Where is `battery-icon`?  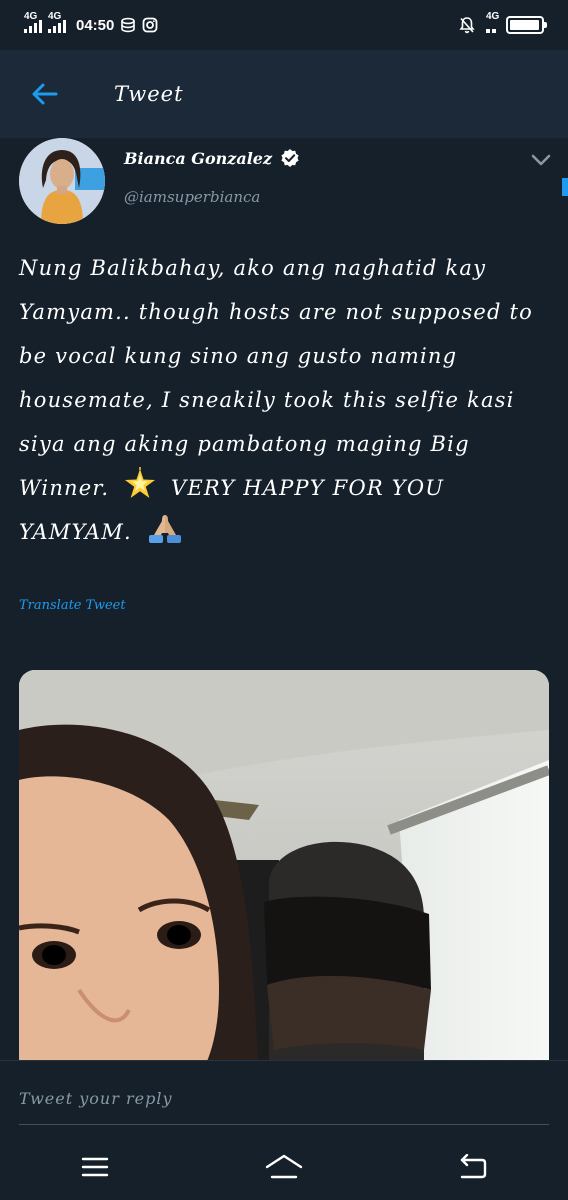
battery-icon is located at coordinates (526, 25).